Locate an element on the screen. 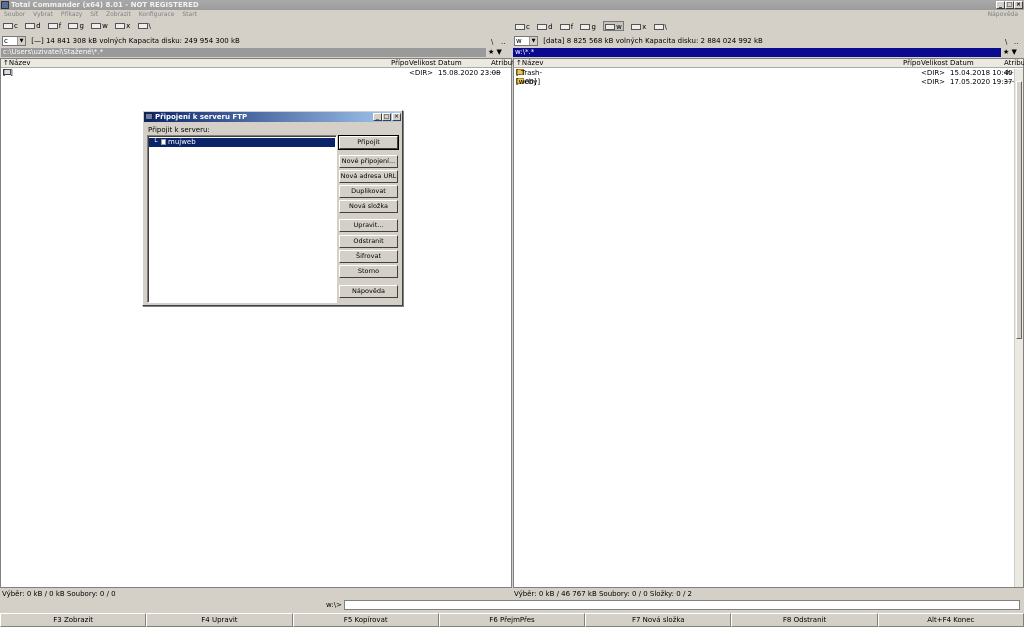 This screenshot has width=1024, height=627. left-drive-d: d is located at coordinates (33, 26).